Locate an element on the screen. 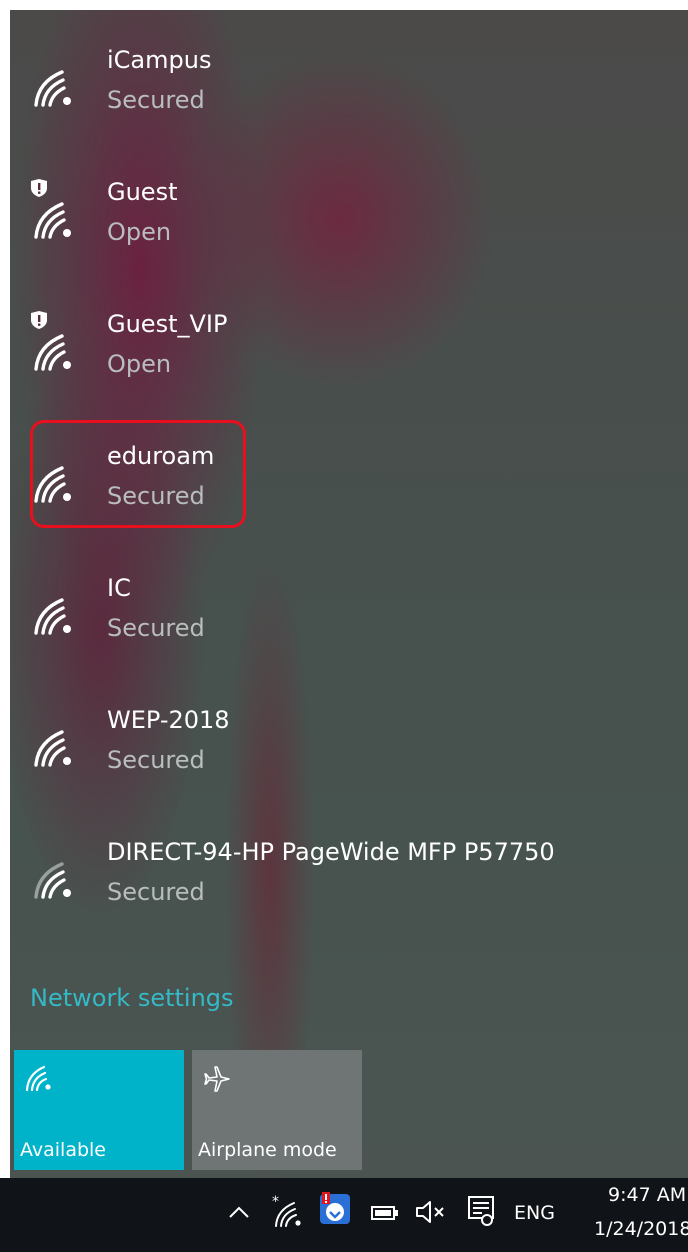  battery-icon is located at coordinates (385, 1213).